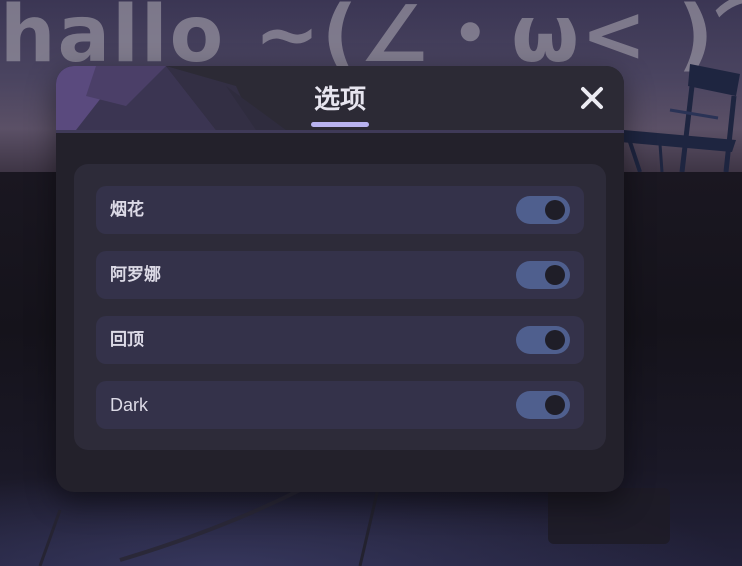 The image size is (742, 566). I want to click on option-row-dark: Dark, so click(340, 405).